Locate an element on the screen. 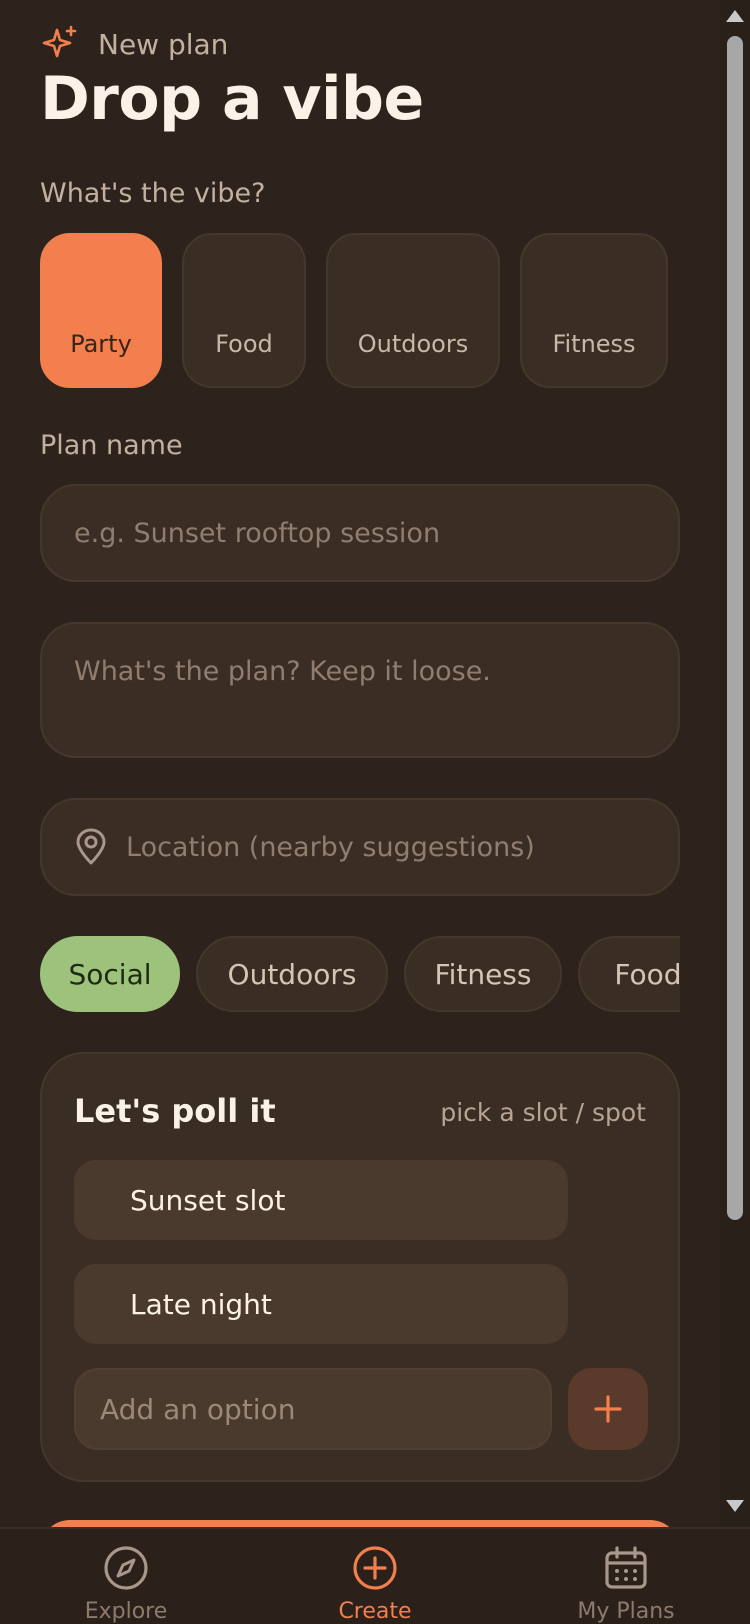 The width and height of the screenshot is (750, 1624). tab-my-plans: My Plans is located at coordinates (626, 1584).